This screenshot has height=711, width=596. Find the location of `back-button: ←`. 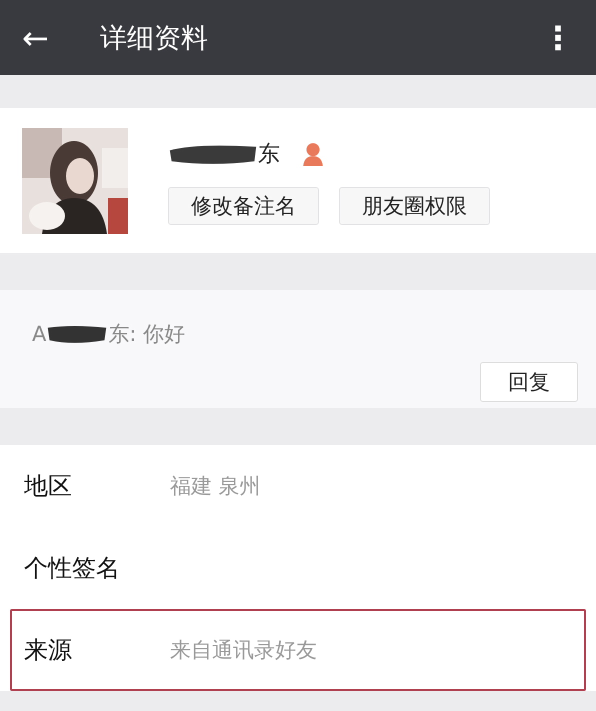

back-button: ← is located at coordinates (52, 37).